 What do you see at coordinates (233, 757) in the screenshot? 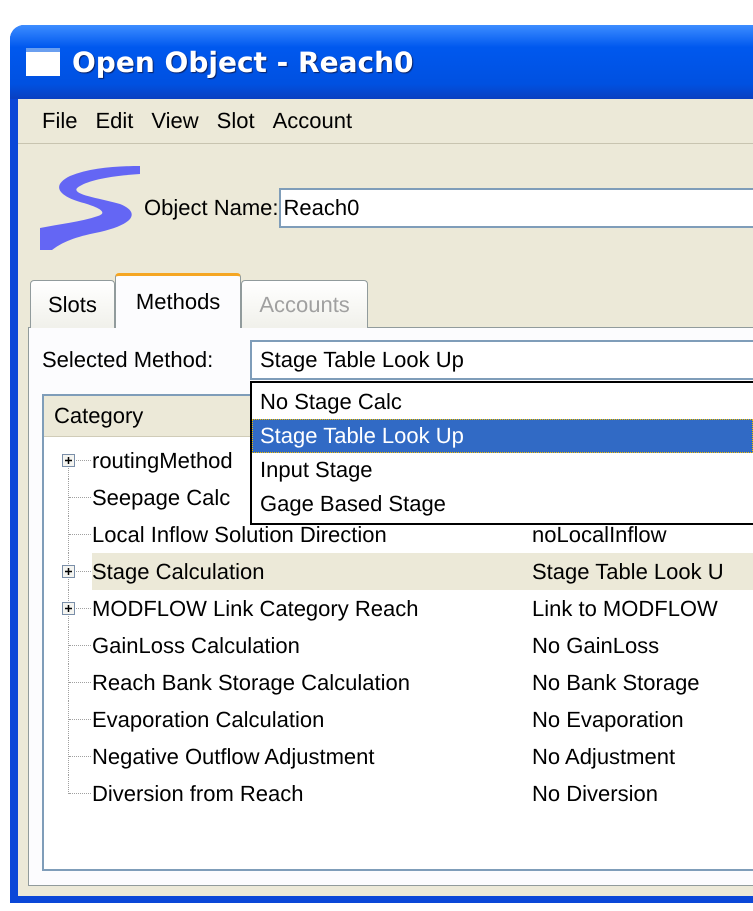
I see `category-text: Negative Outflow Adjustment` at bounding box center [233, 757].